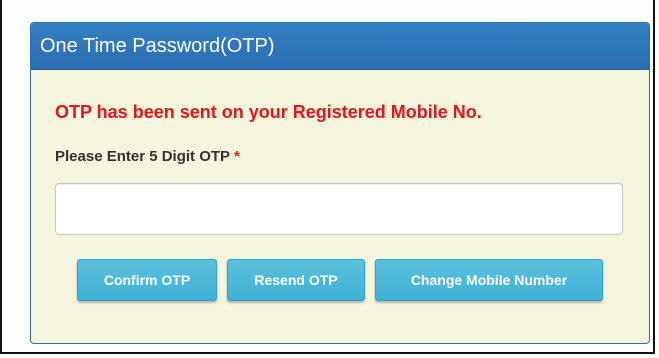  What do you see at coordinates (142, 156) in the screenshot?
I see `otp-label-text: Please Enter 5 Digit OTP` at bounding box center [142, 156].